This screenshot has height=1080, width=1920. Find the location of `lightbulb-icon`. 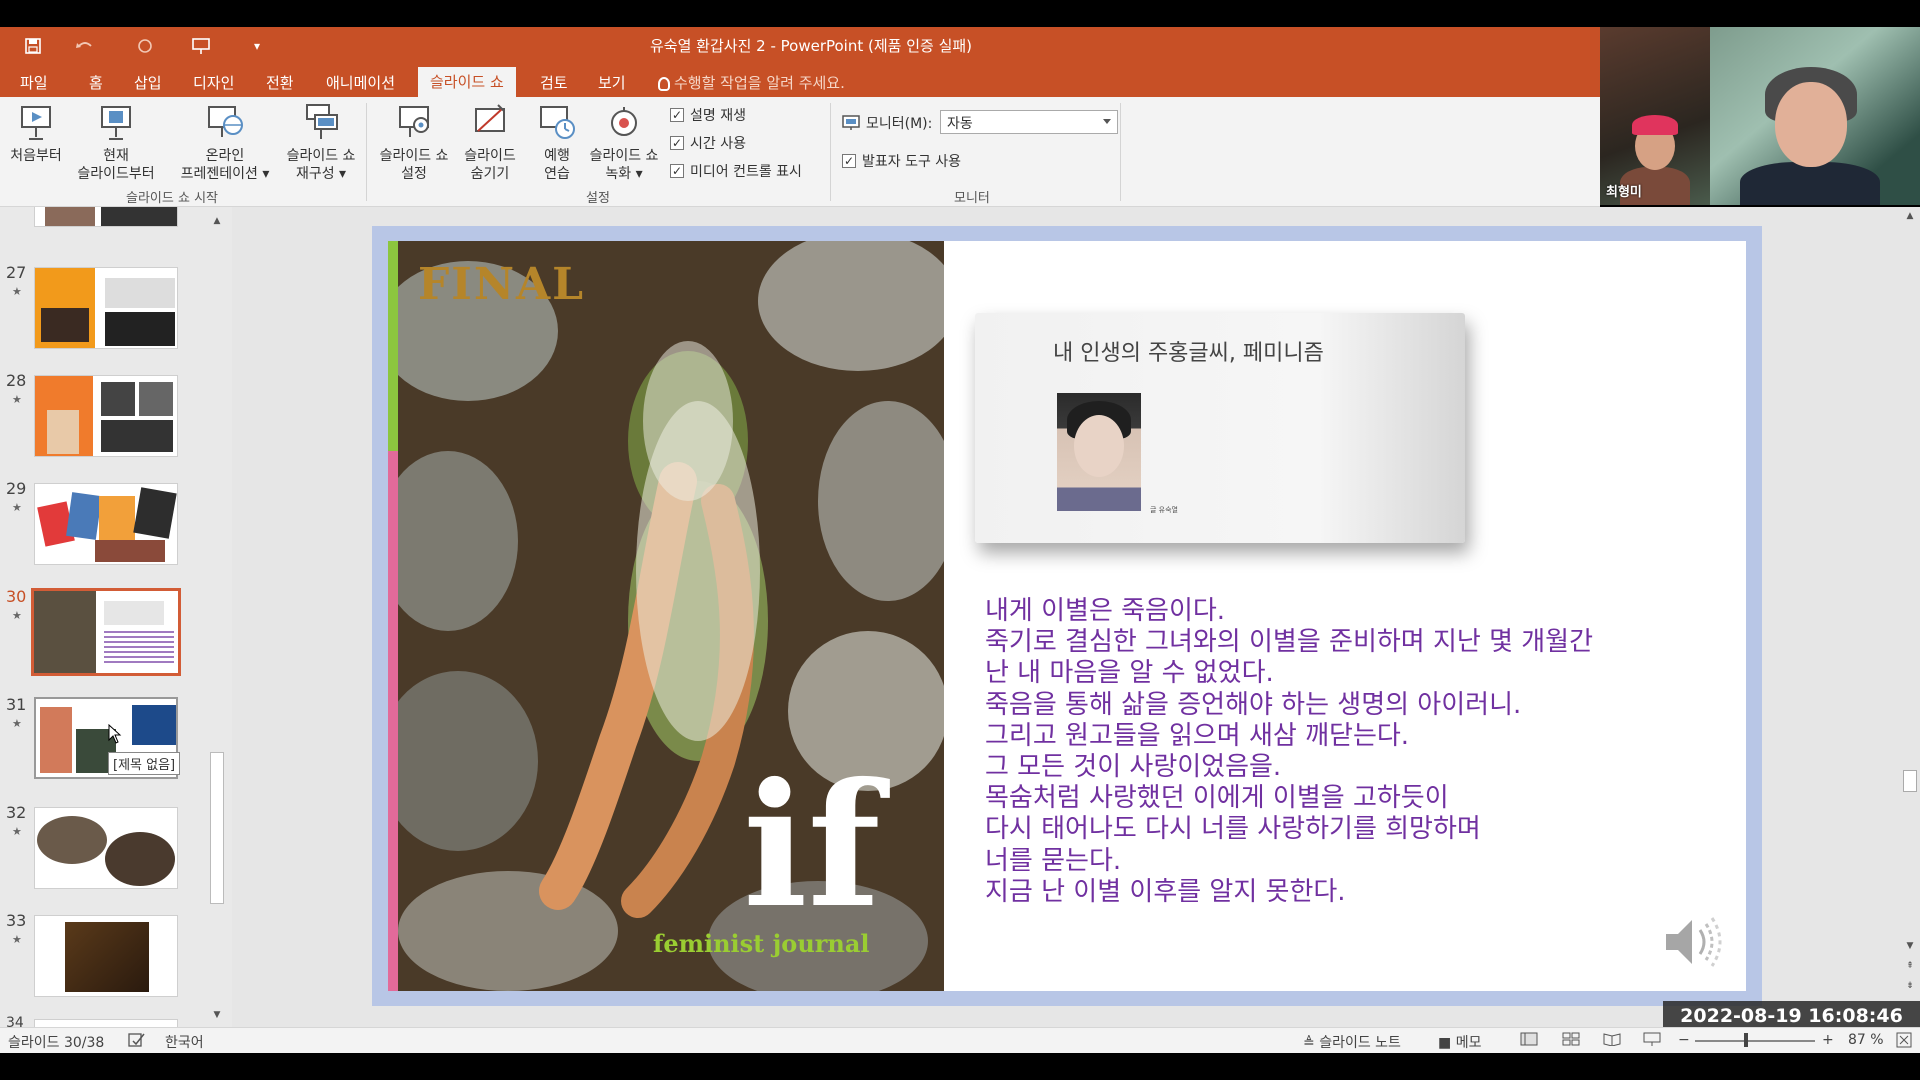

lightbulb-icon is located at coordinates (664, 83).